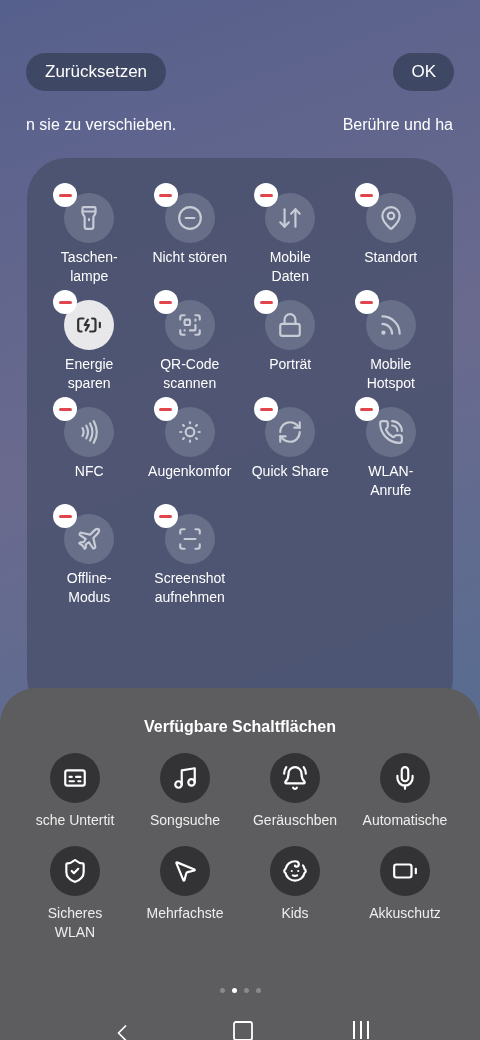 The height and width of the screenshot is (1040, 480). I want to click on tile-label: NFC, so click(89, 471).